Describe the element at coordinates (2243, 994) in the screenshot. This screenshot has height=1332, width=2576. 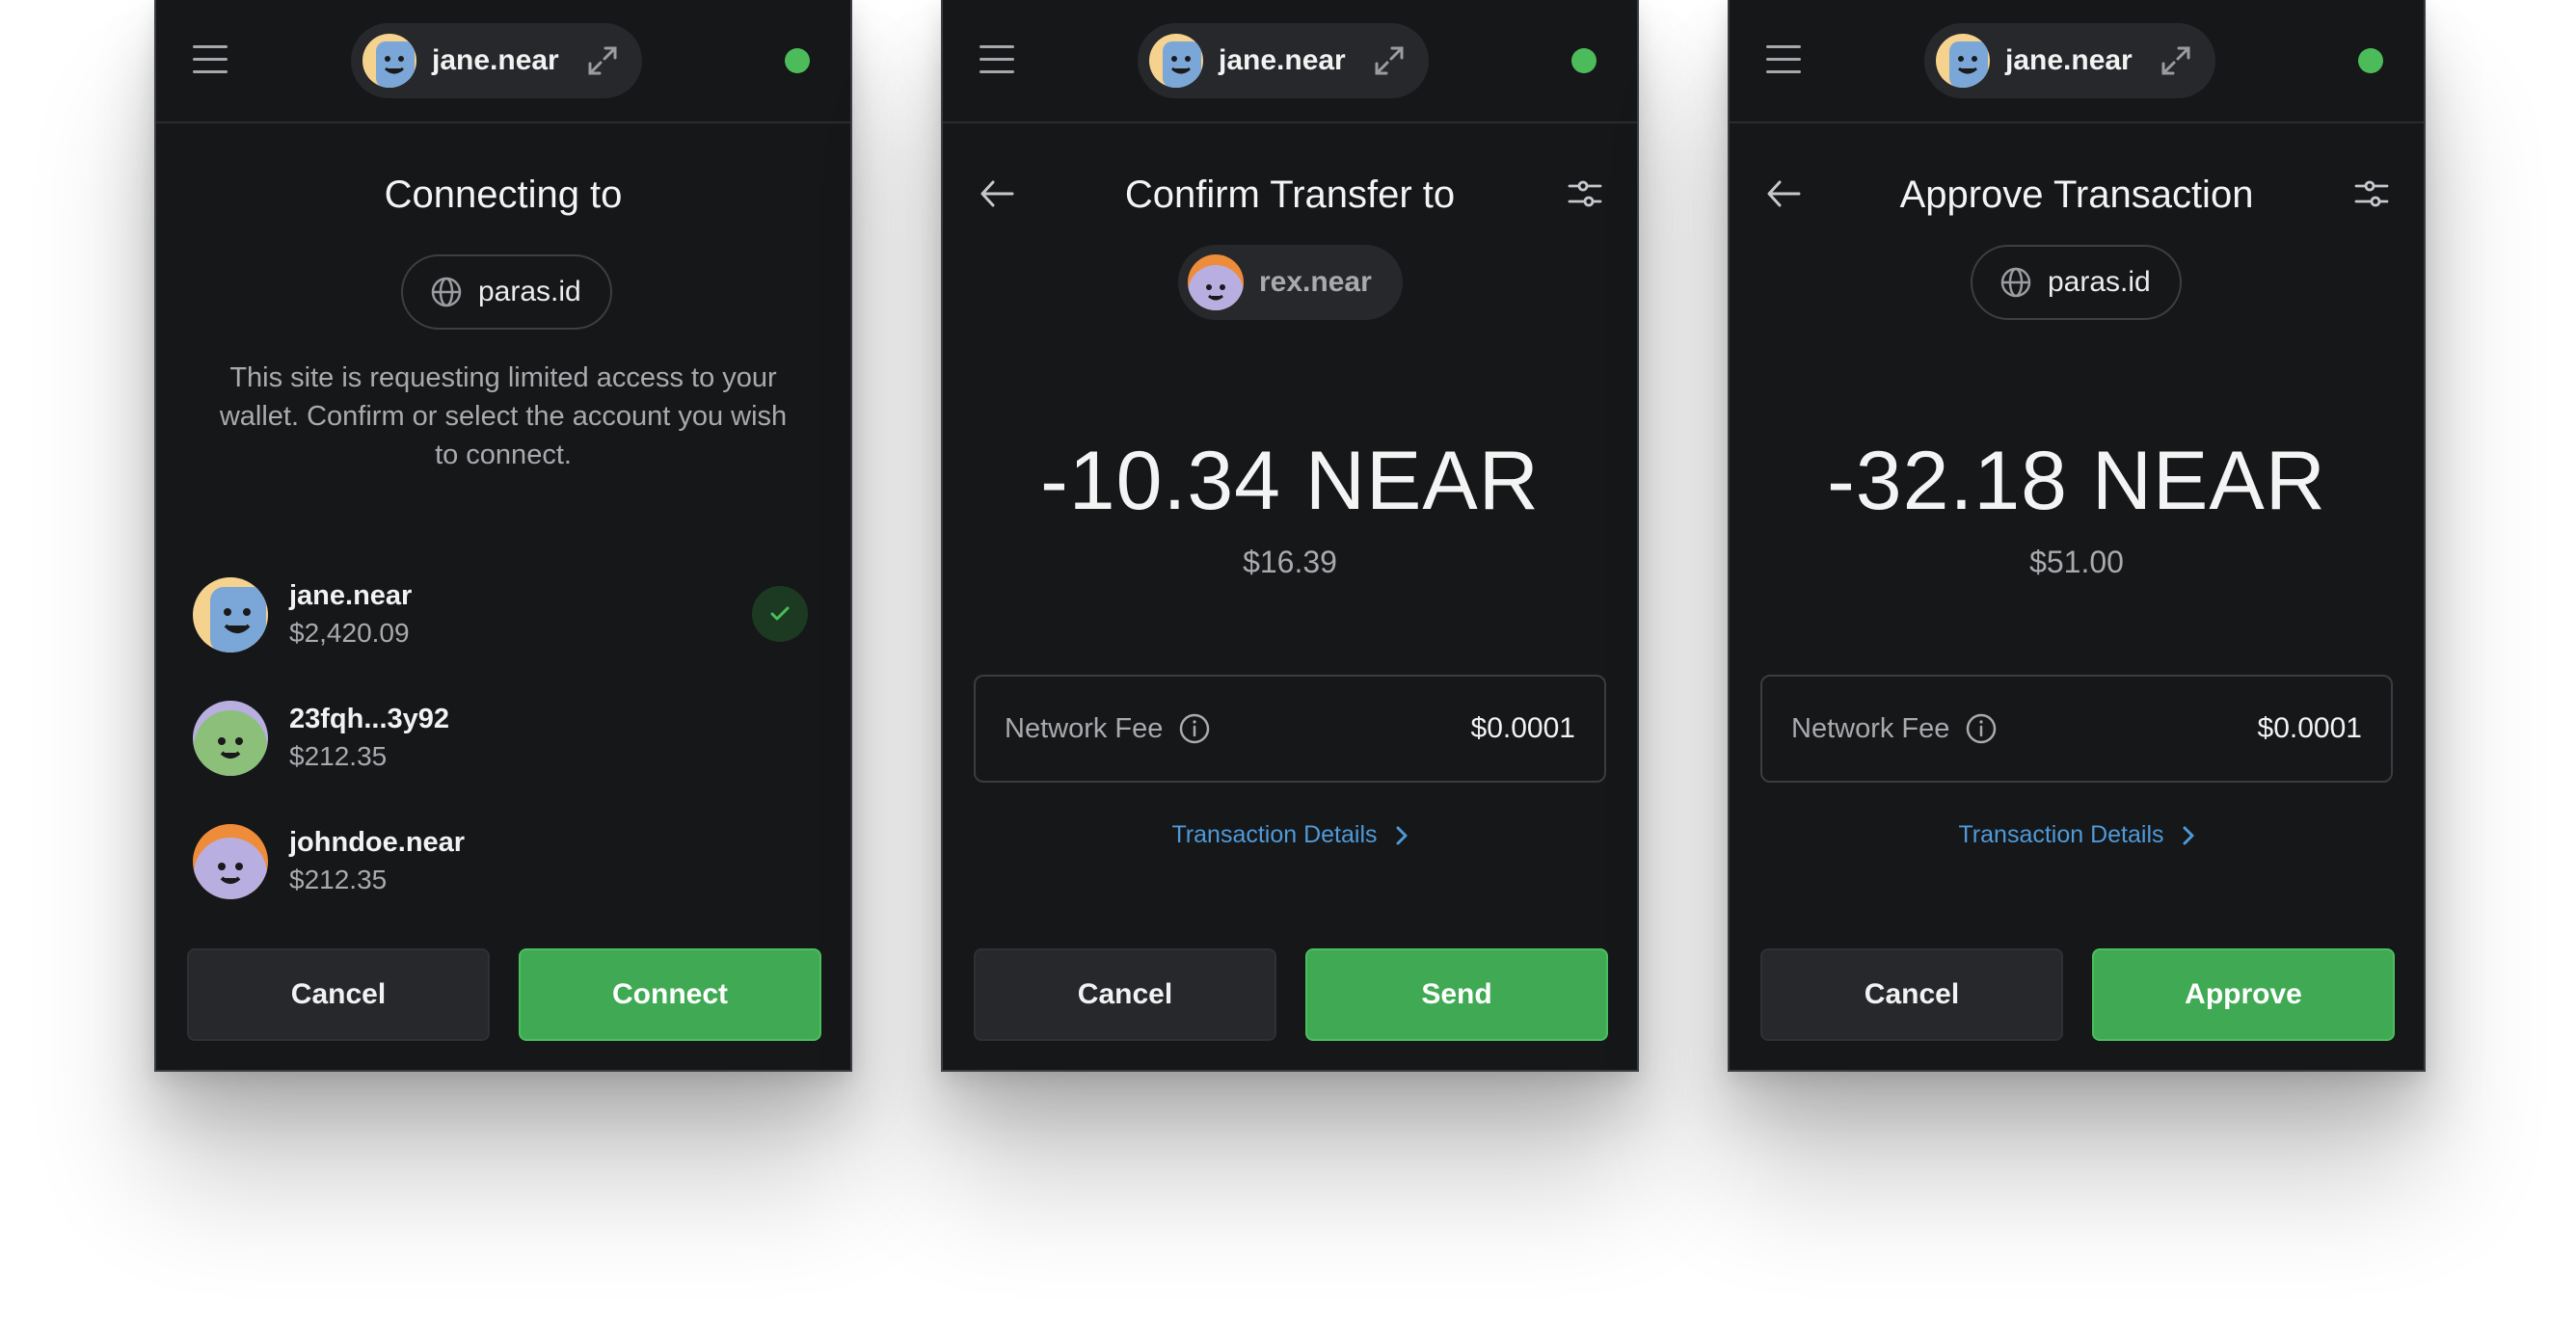
I see `approve-button: Approve` at that location.